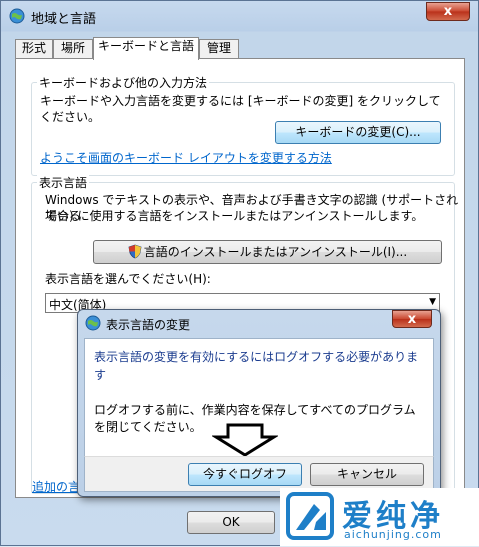  I want to click on keyboard-group-title: キーボードおよび他の入力方法, so click(123, 82).